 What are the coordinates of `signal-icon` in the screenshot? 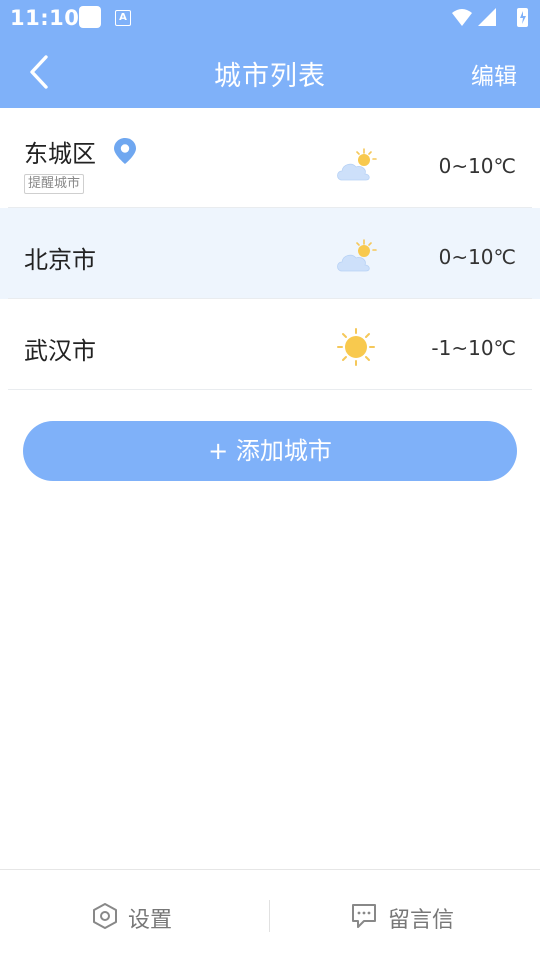 It's located at (487, 17).